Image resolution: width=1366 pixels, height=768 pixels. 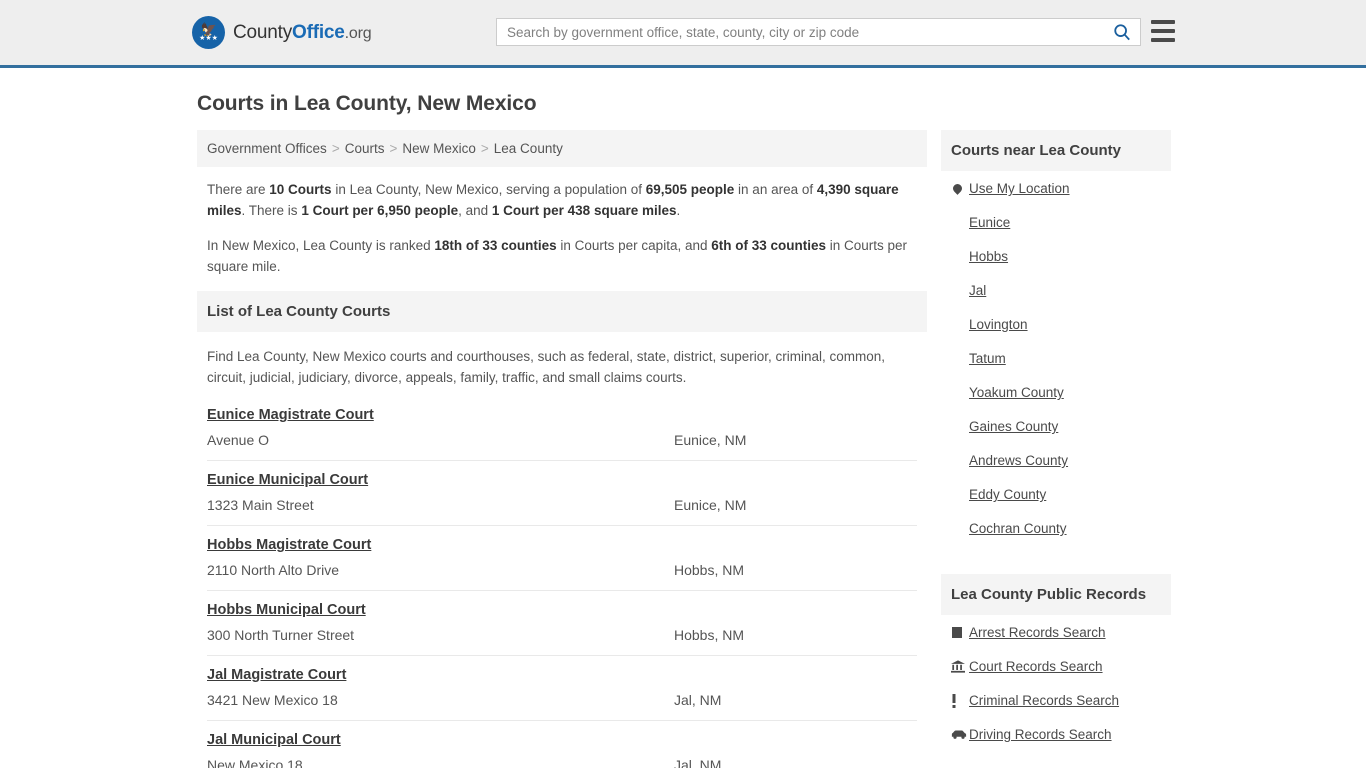 I want to click on sidebar-nearby-link: Use My Location, so click(x=1019, y=188).